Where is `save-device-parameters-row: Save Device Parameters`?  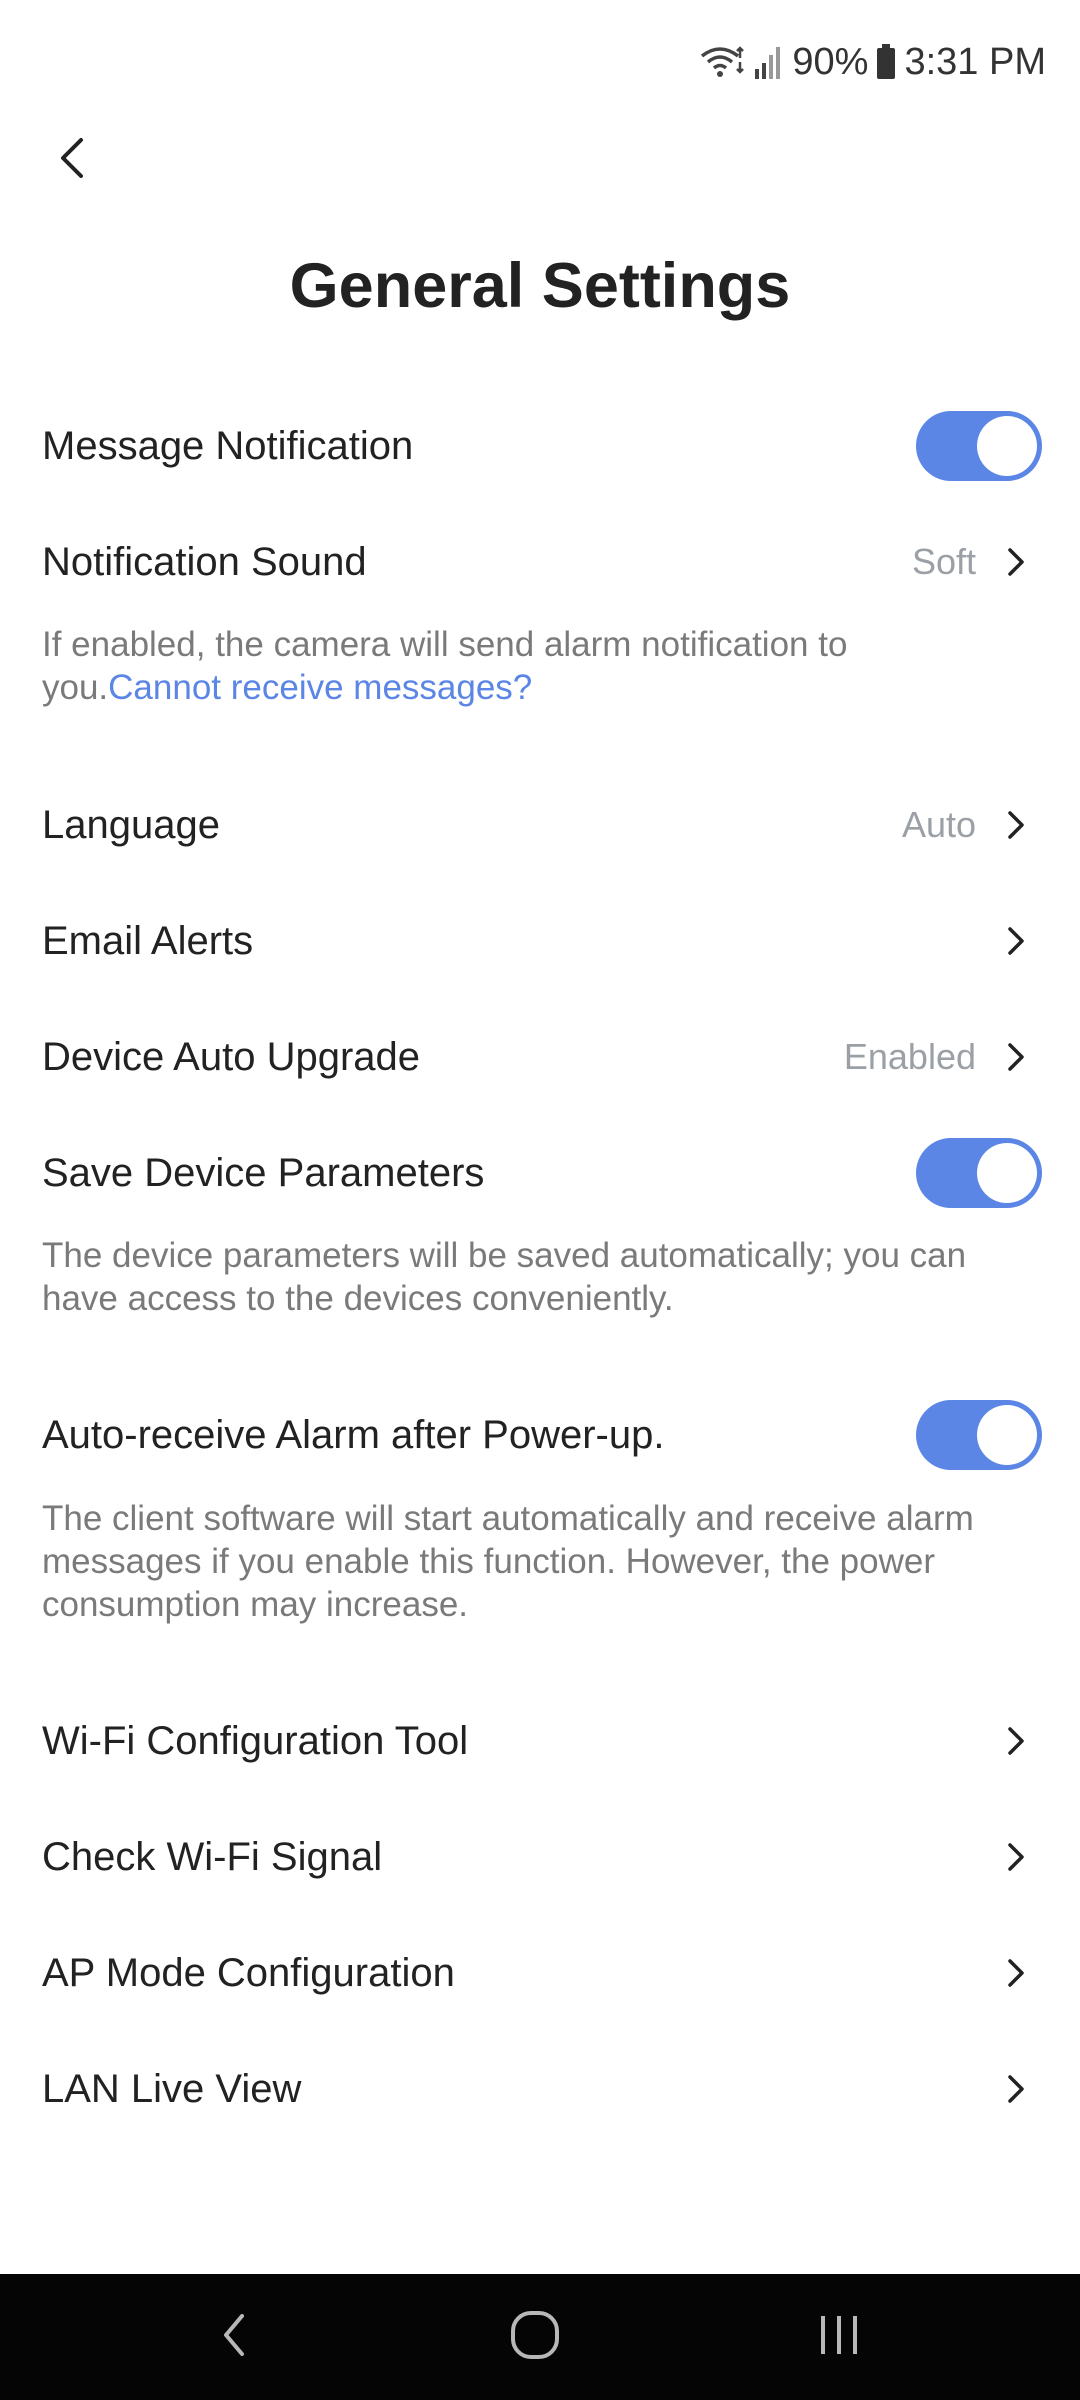
save-device-parameters-row: Save Device Parameters is located at coordinates (542, 1173).